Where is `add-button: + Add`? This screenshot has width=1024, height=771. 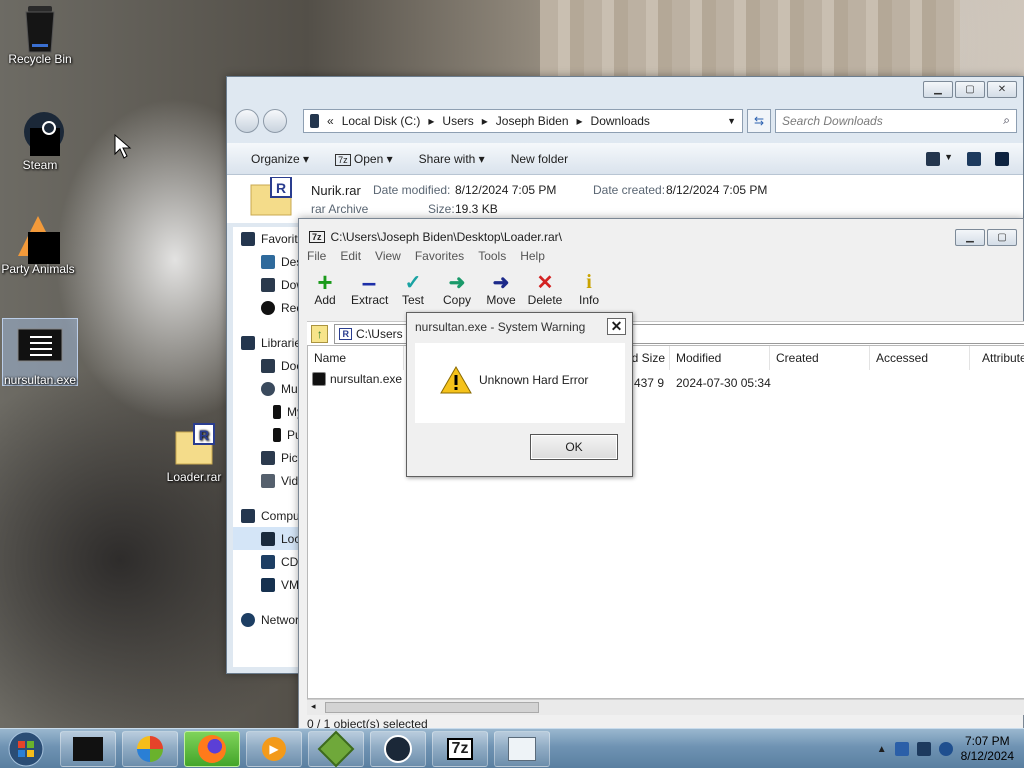
add-button: + Add is located at coordinates (325, 287).